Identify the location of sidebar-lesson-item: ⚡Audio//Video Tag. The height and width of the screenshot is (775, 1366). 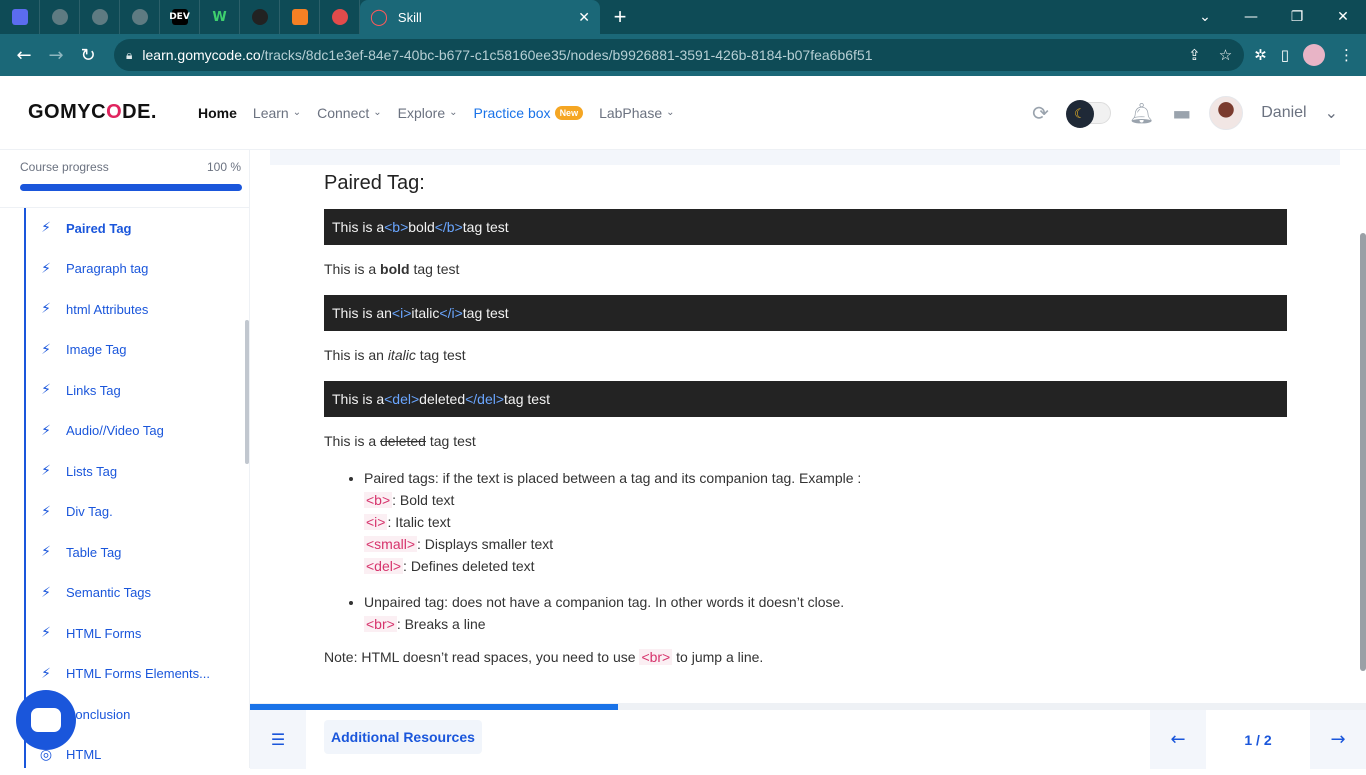
(130, 431).